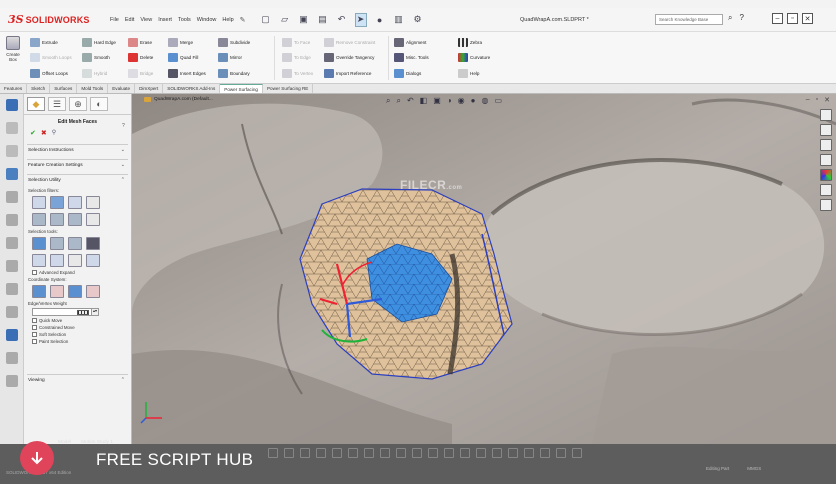  I want to click on cancel-x-icon: ✖, so click(44, 133).